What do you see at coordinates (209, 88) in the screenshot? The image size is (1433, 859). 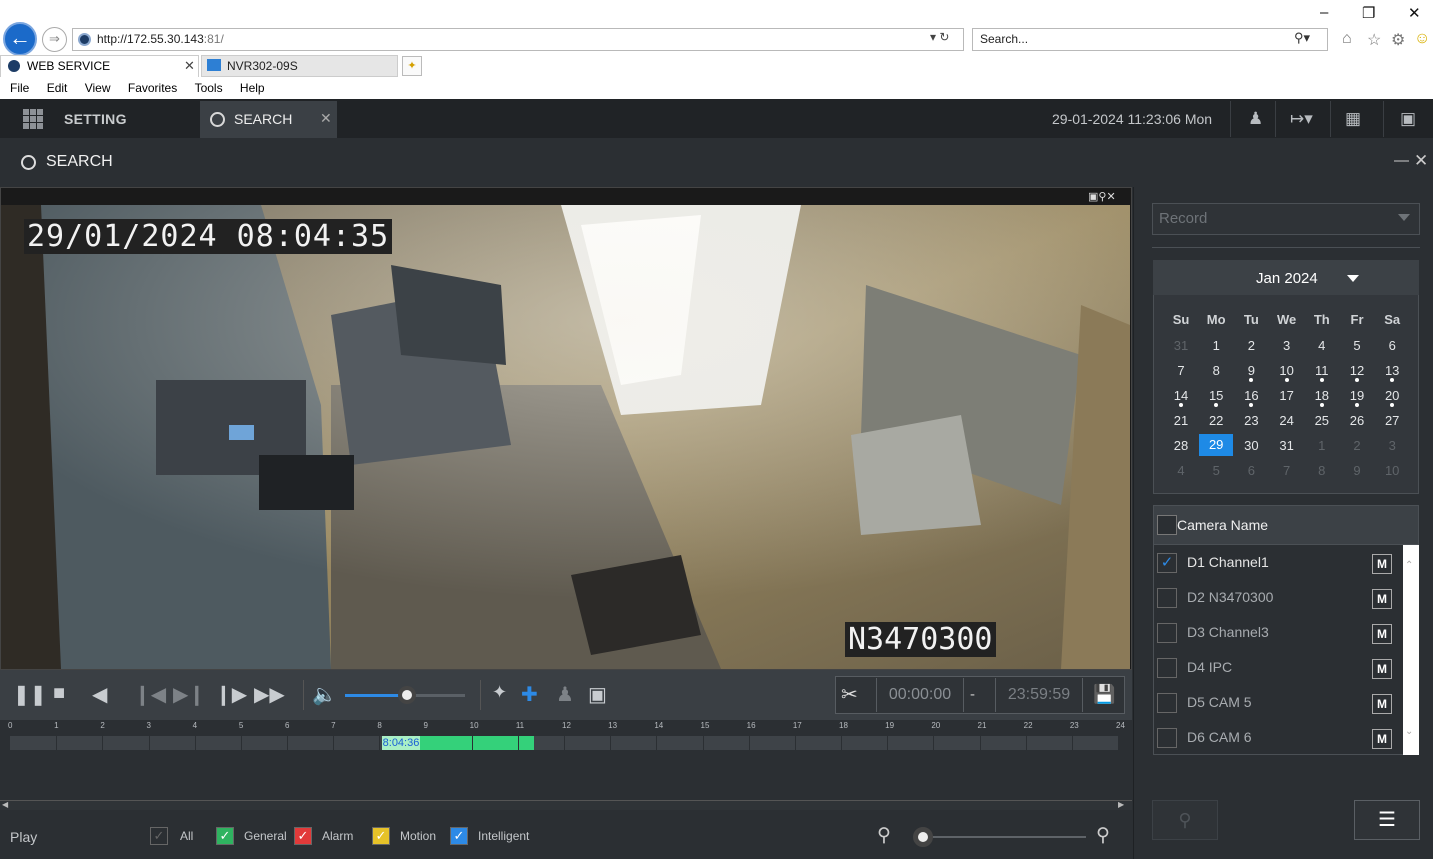 I see `menu-tools: Tools` at bounding box center [209, 88].